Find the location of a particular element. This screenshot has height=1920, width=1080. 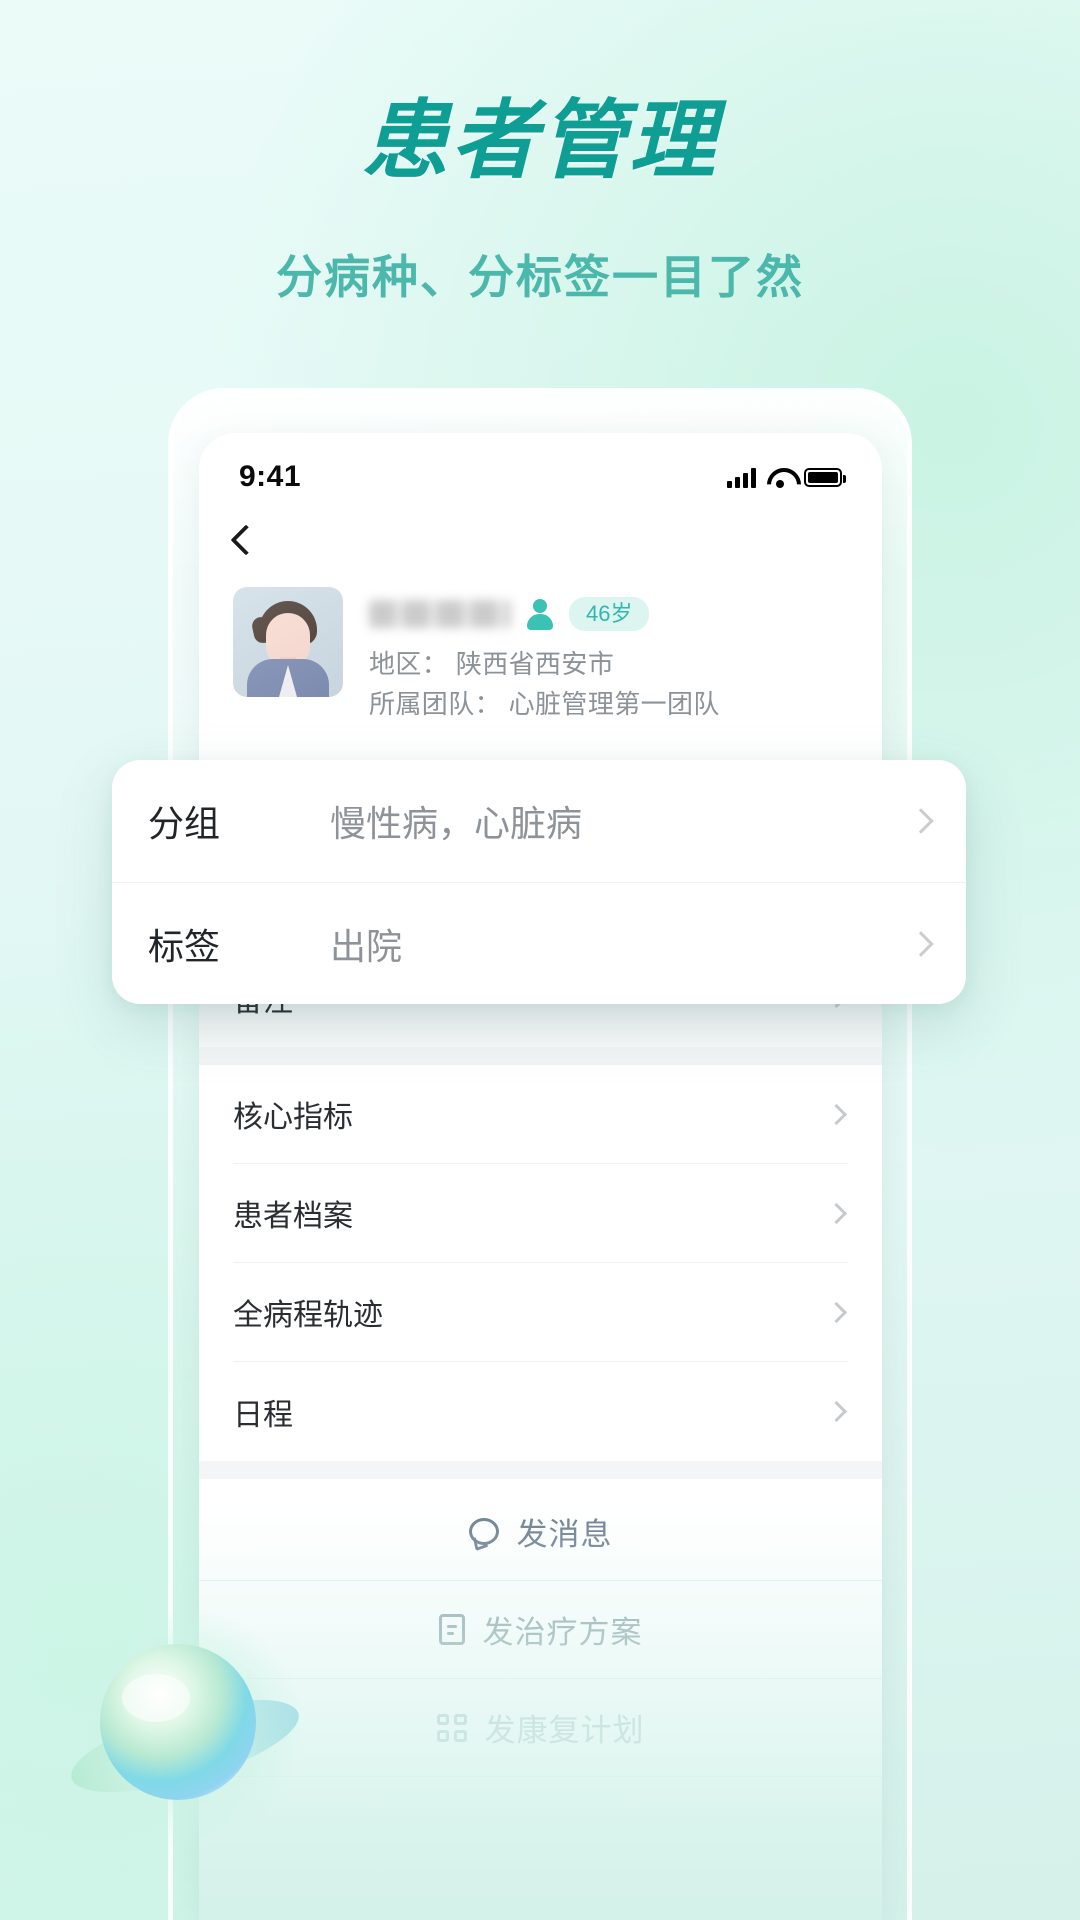

send-treatment-plan-button: 发治疗方案 is located at coordinates (540, 1630).